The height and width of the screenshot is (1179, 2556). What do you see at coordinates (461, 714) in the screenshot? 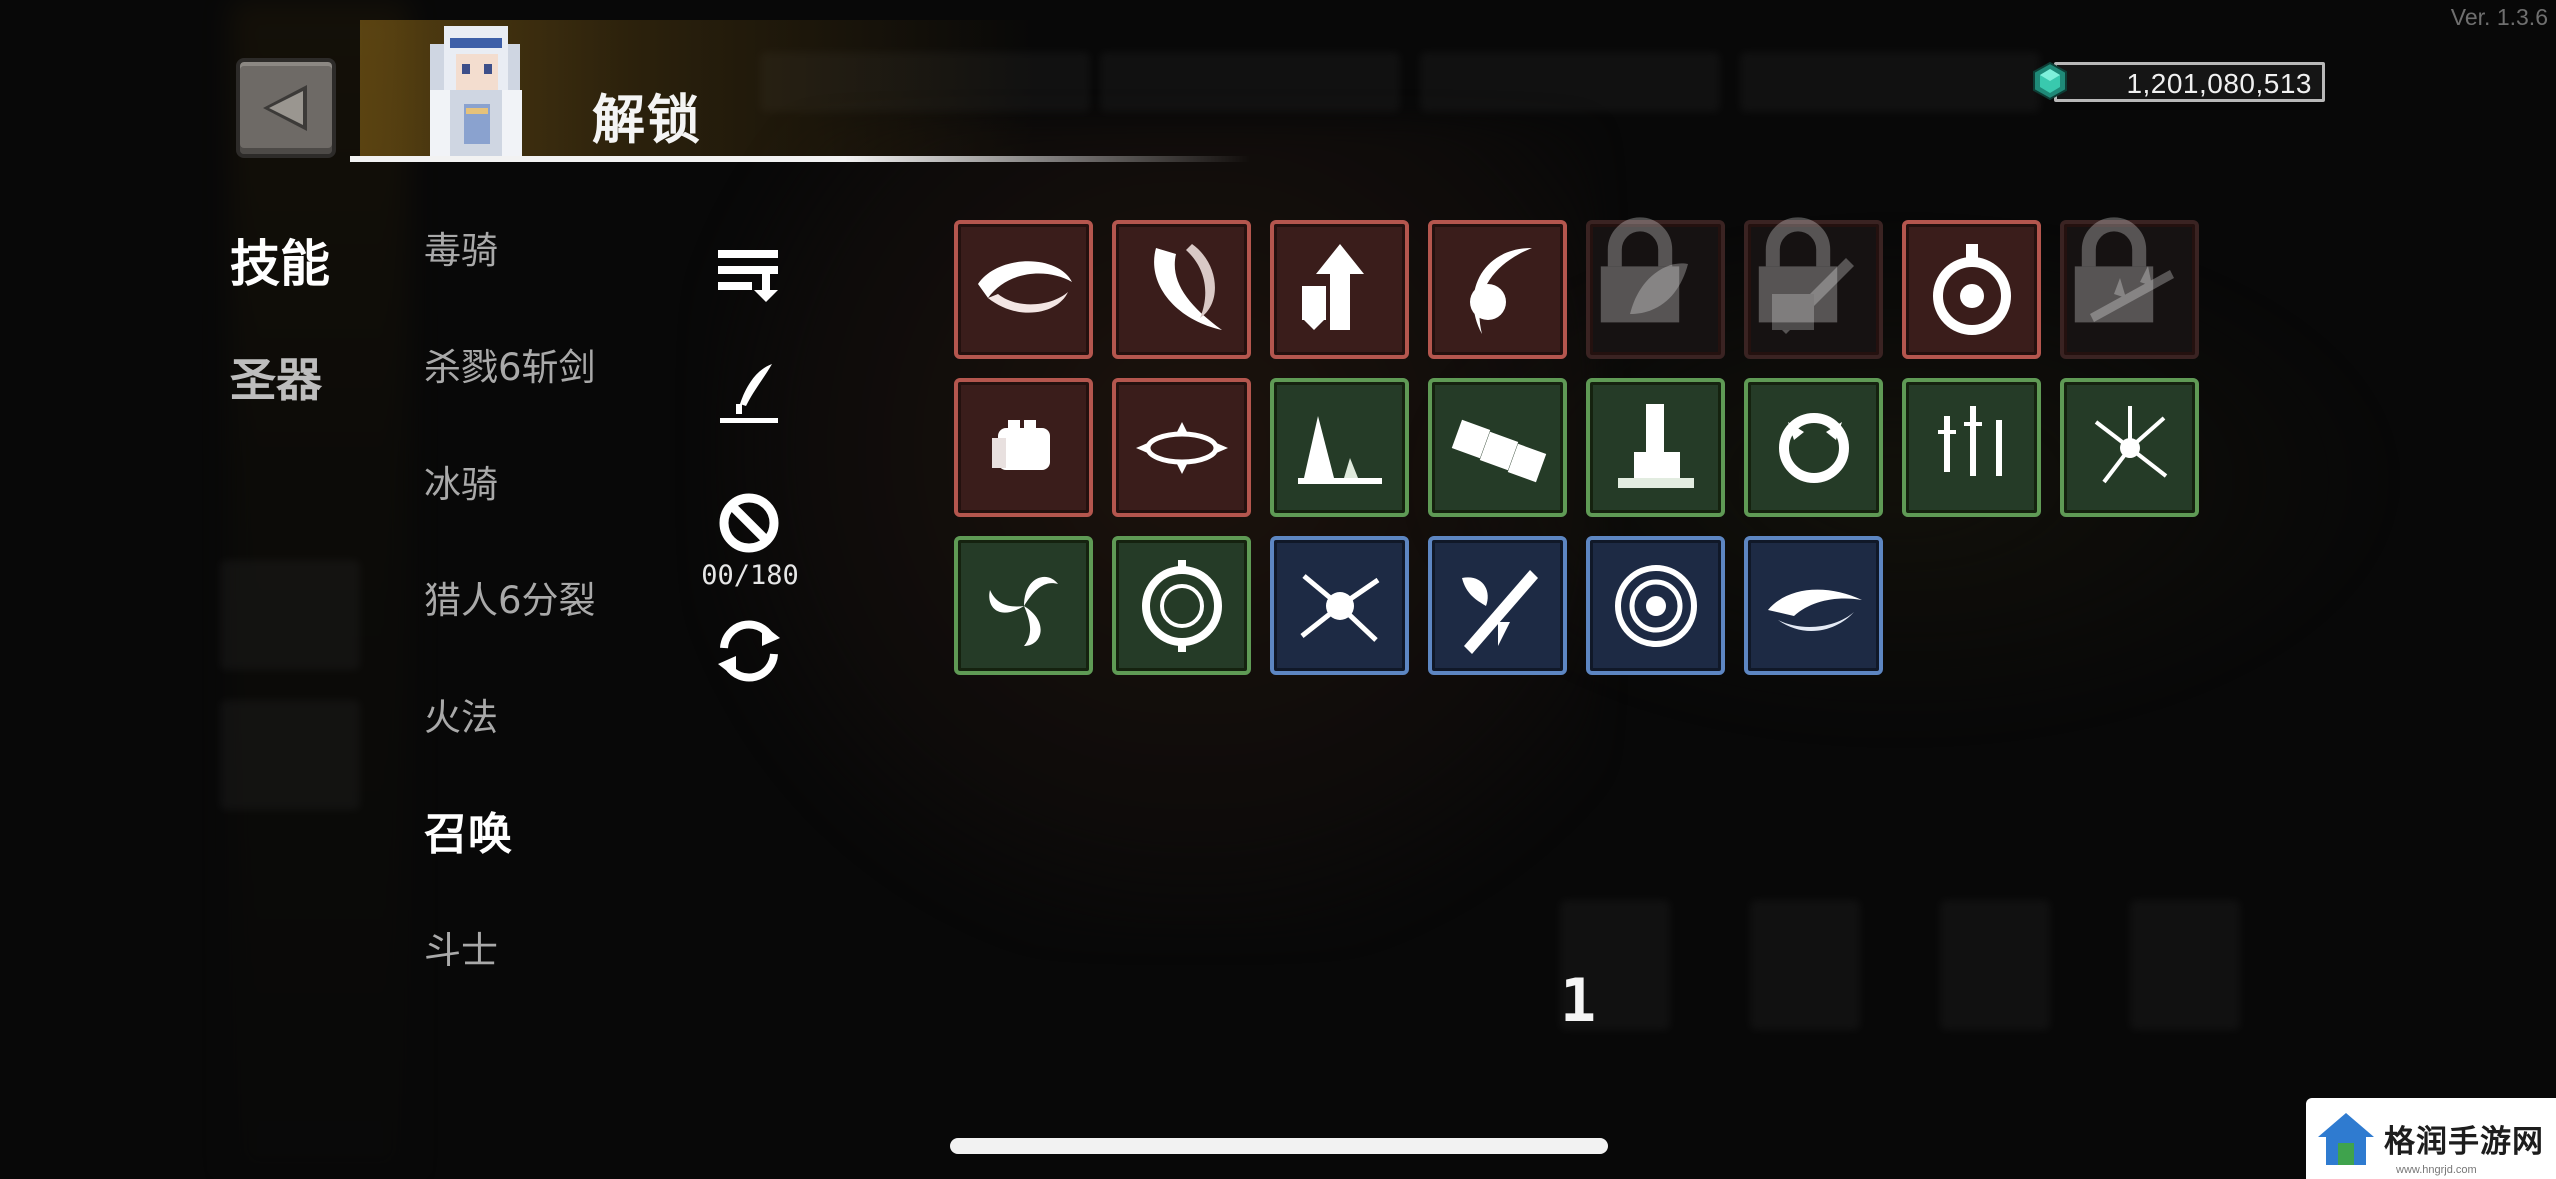
I see `build-item-fire-mage: 火法` at bounding box center [461, 714].